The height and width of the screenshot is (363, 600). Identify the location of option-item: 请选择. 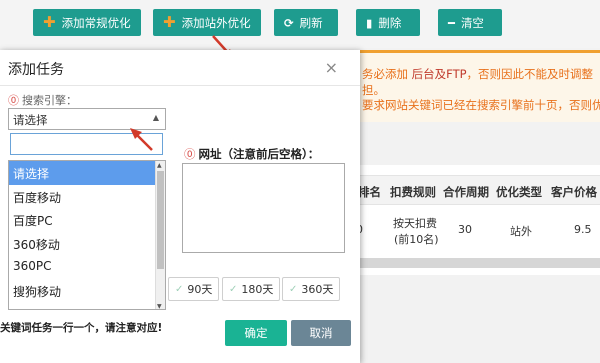
(87, 173).